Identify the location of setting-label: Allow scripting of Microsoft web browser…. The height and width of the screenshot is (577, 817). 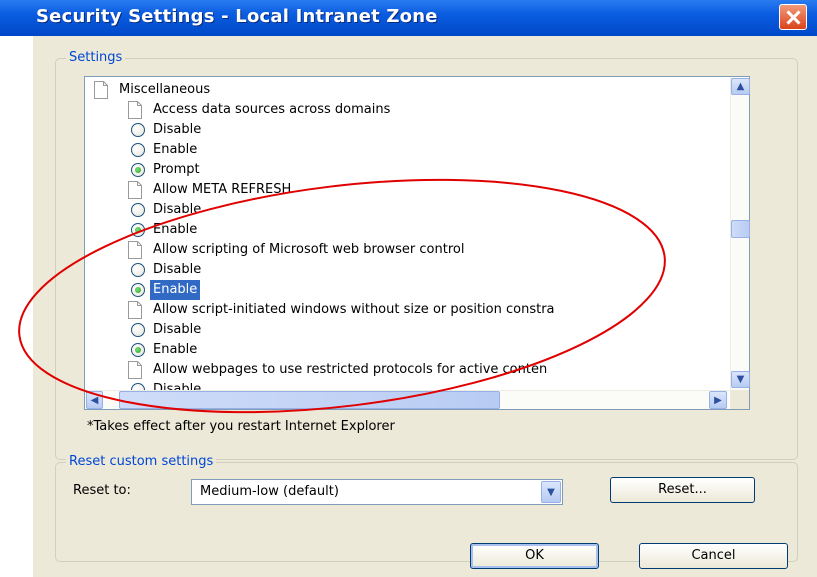
(309, 249).